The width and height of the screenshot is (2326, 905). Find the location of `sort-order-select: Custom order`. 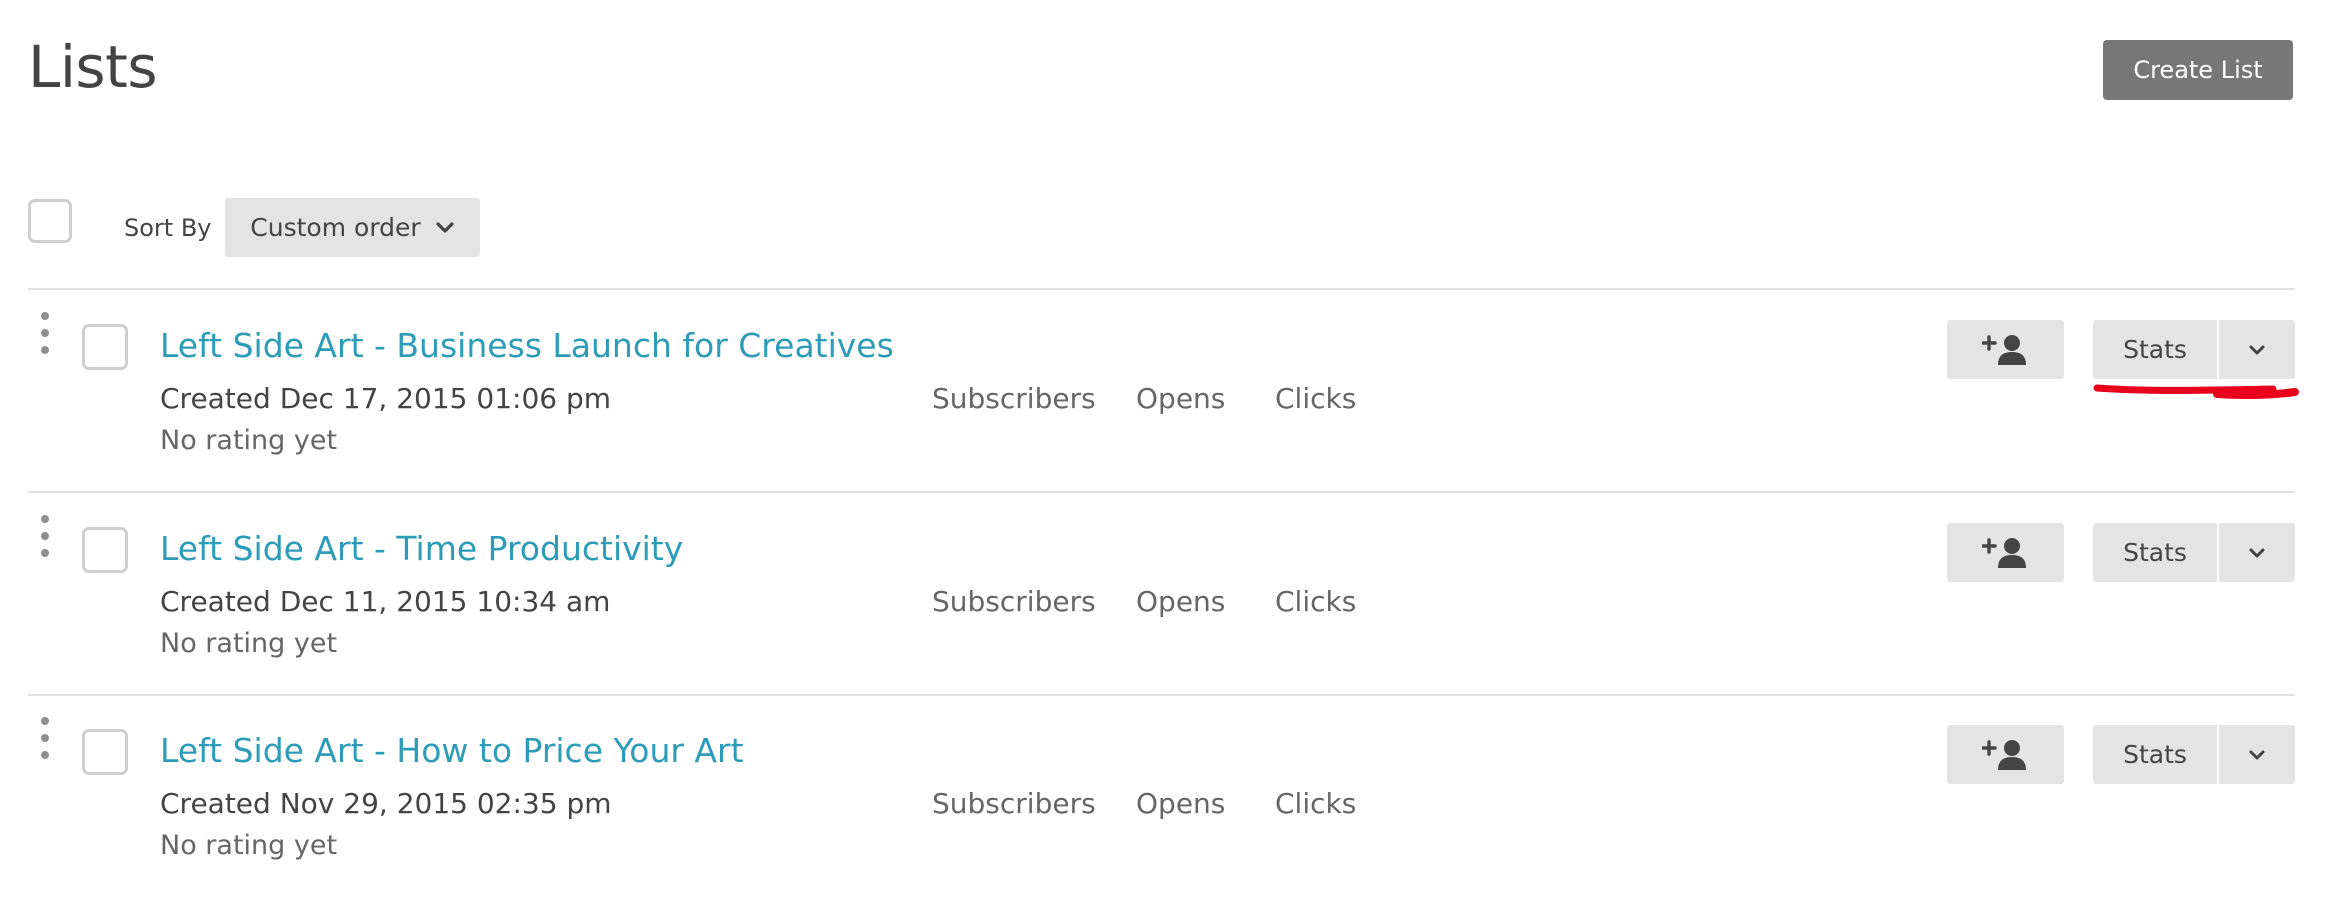

sort-order-select: Custom order is located at coordinates (352, 227).